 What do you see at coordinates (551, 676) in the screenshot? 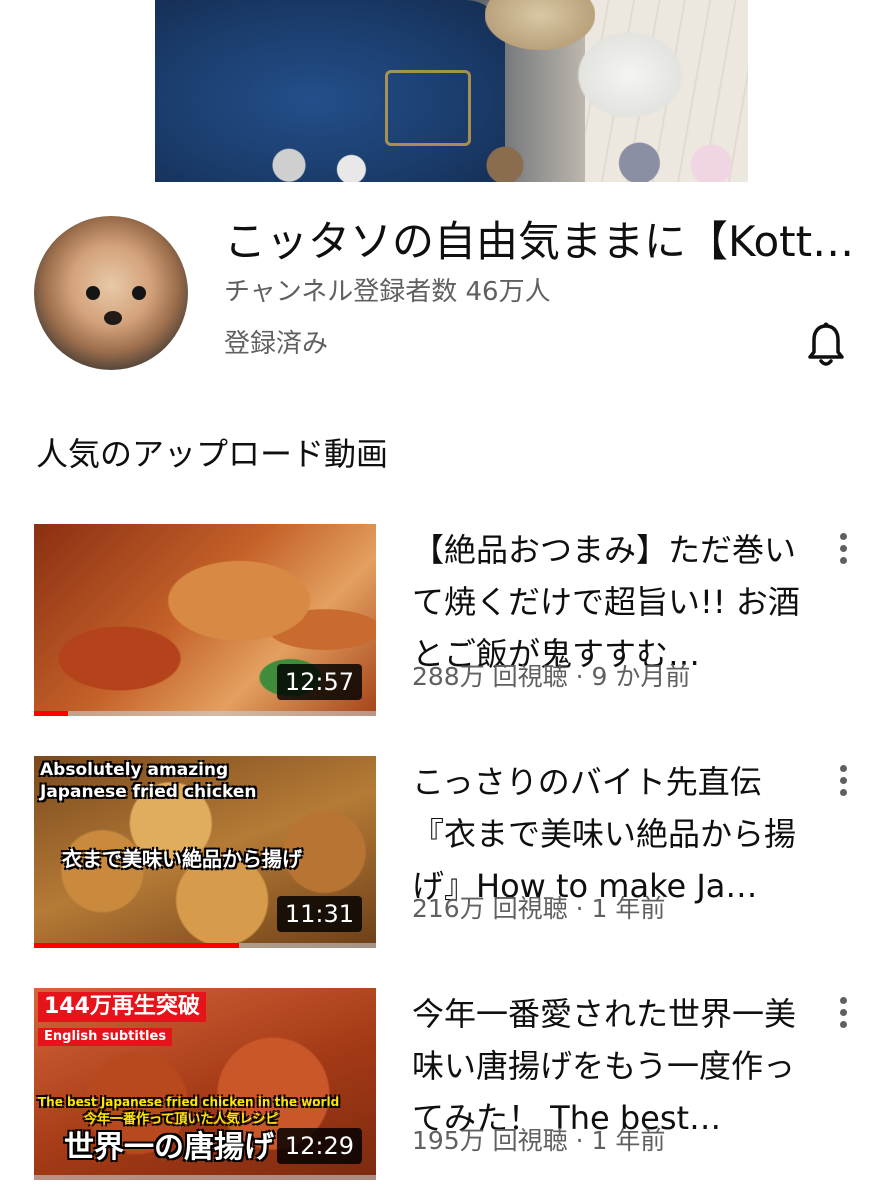
I see `video-meta: 288万 回視聴 · 9 か月前` at bounding box center [551, 676].